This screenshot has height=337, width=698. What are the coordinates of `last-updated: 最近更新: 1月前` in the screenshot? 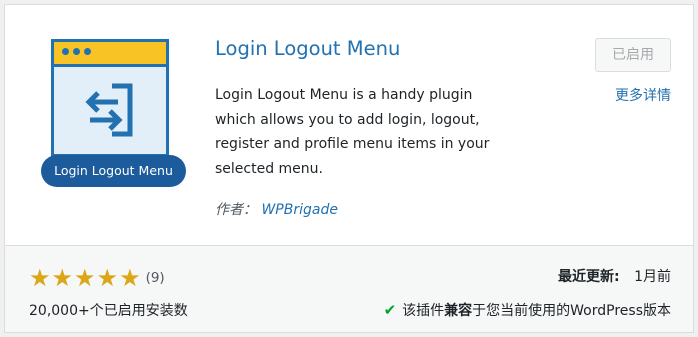 It's located at (614, 276).